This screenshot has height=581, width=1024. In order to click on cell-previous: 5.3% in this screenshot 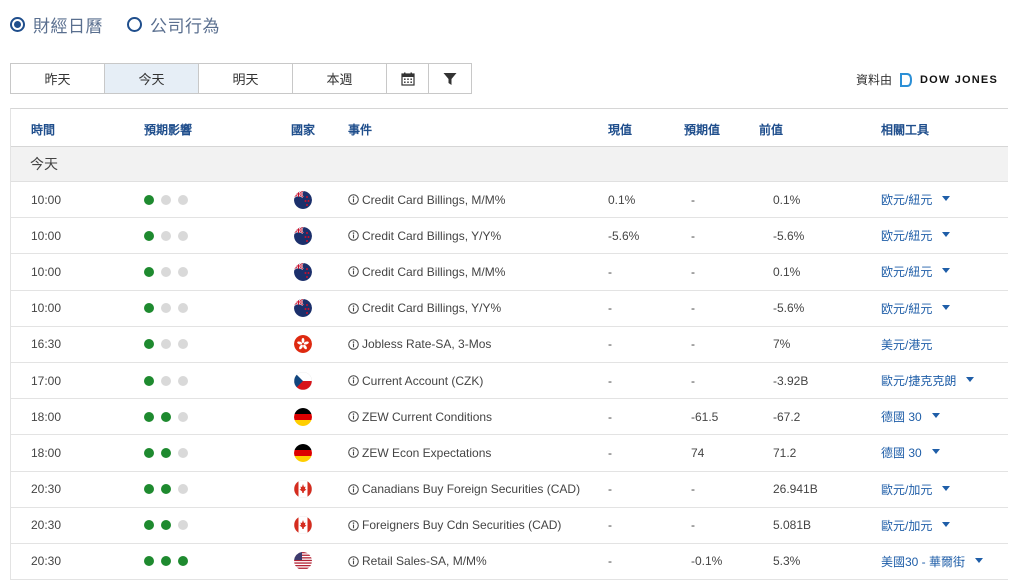, I will do `click(787, 561)`.